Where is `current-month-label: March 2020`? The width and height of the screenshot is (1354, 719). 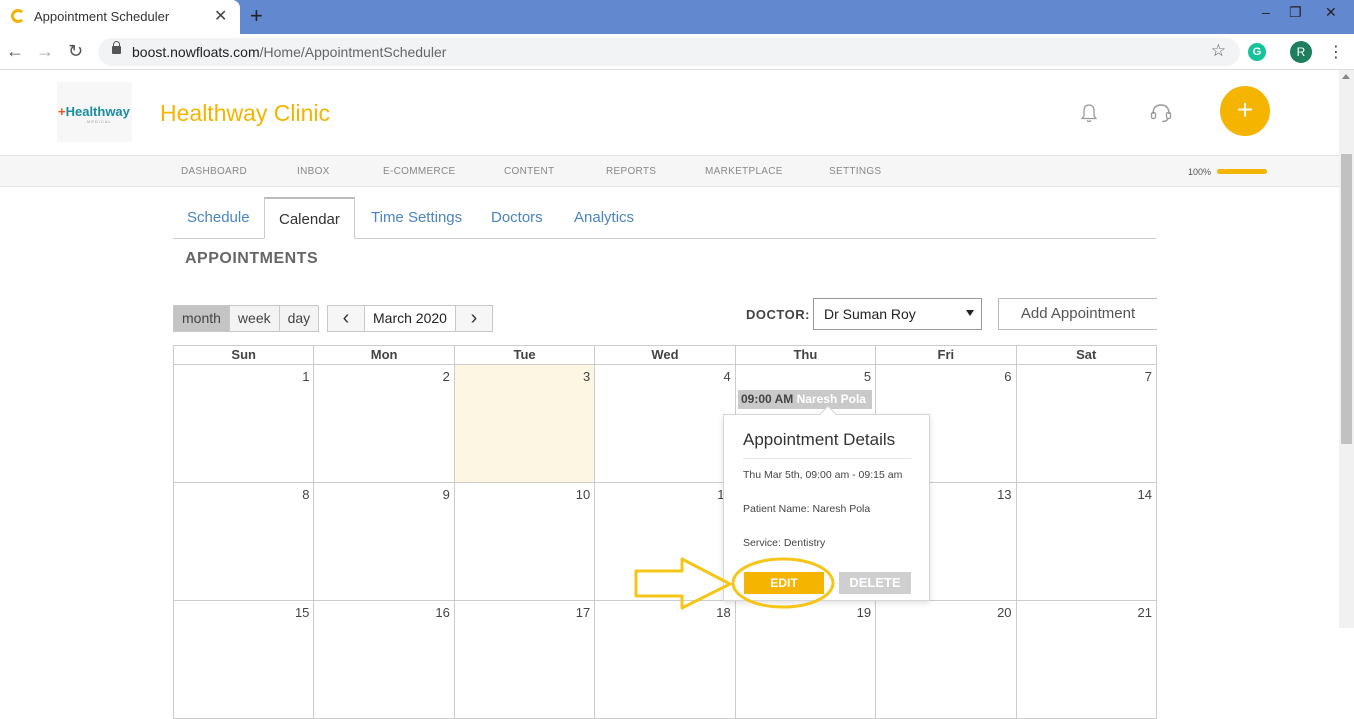
current-month-label: March 2020 is located at coordinates (410, 318).